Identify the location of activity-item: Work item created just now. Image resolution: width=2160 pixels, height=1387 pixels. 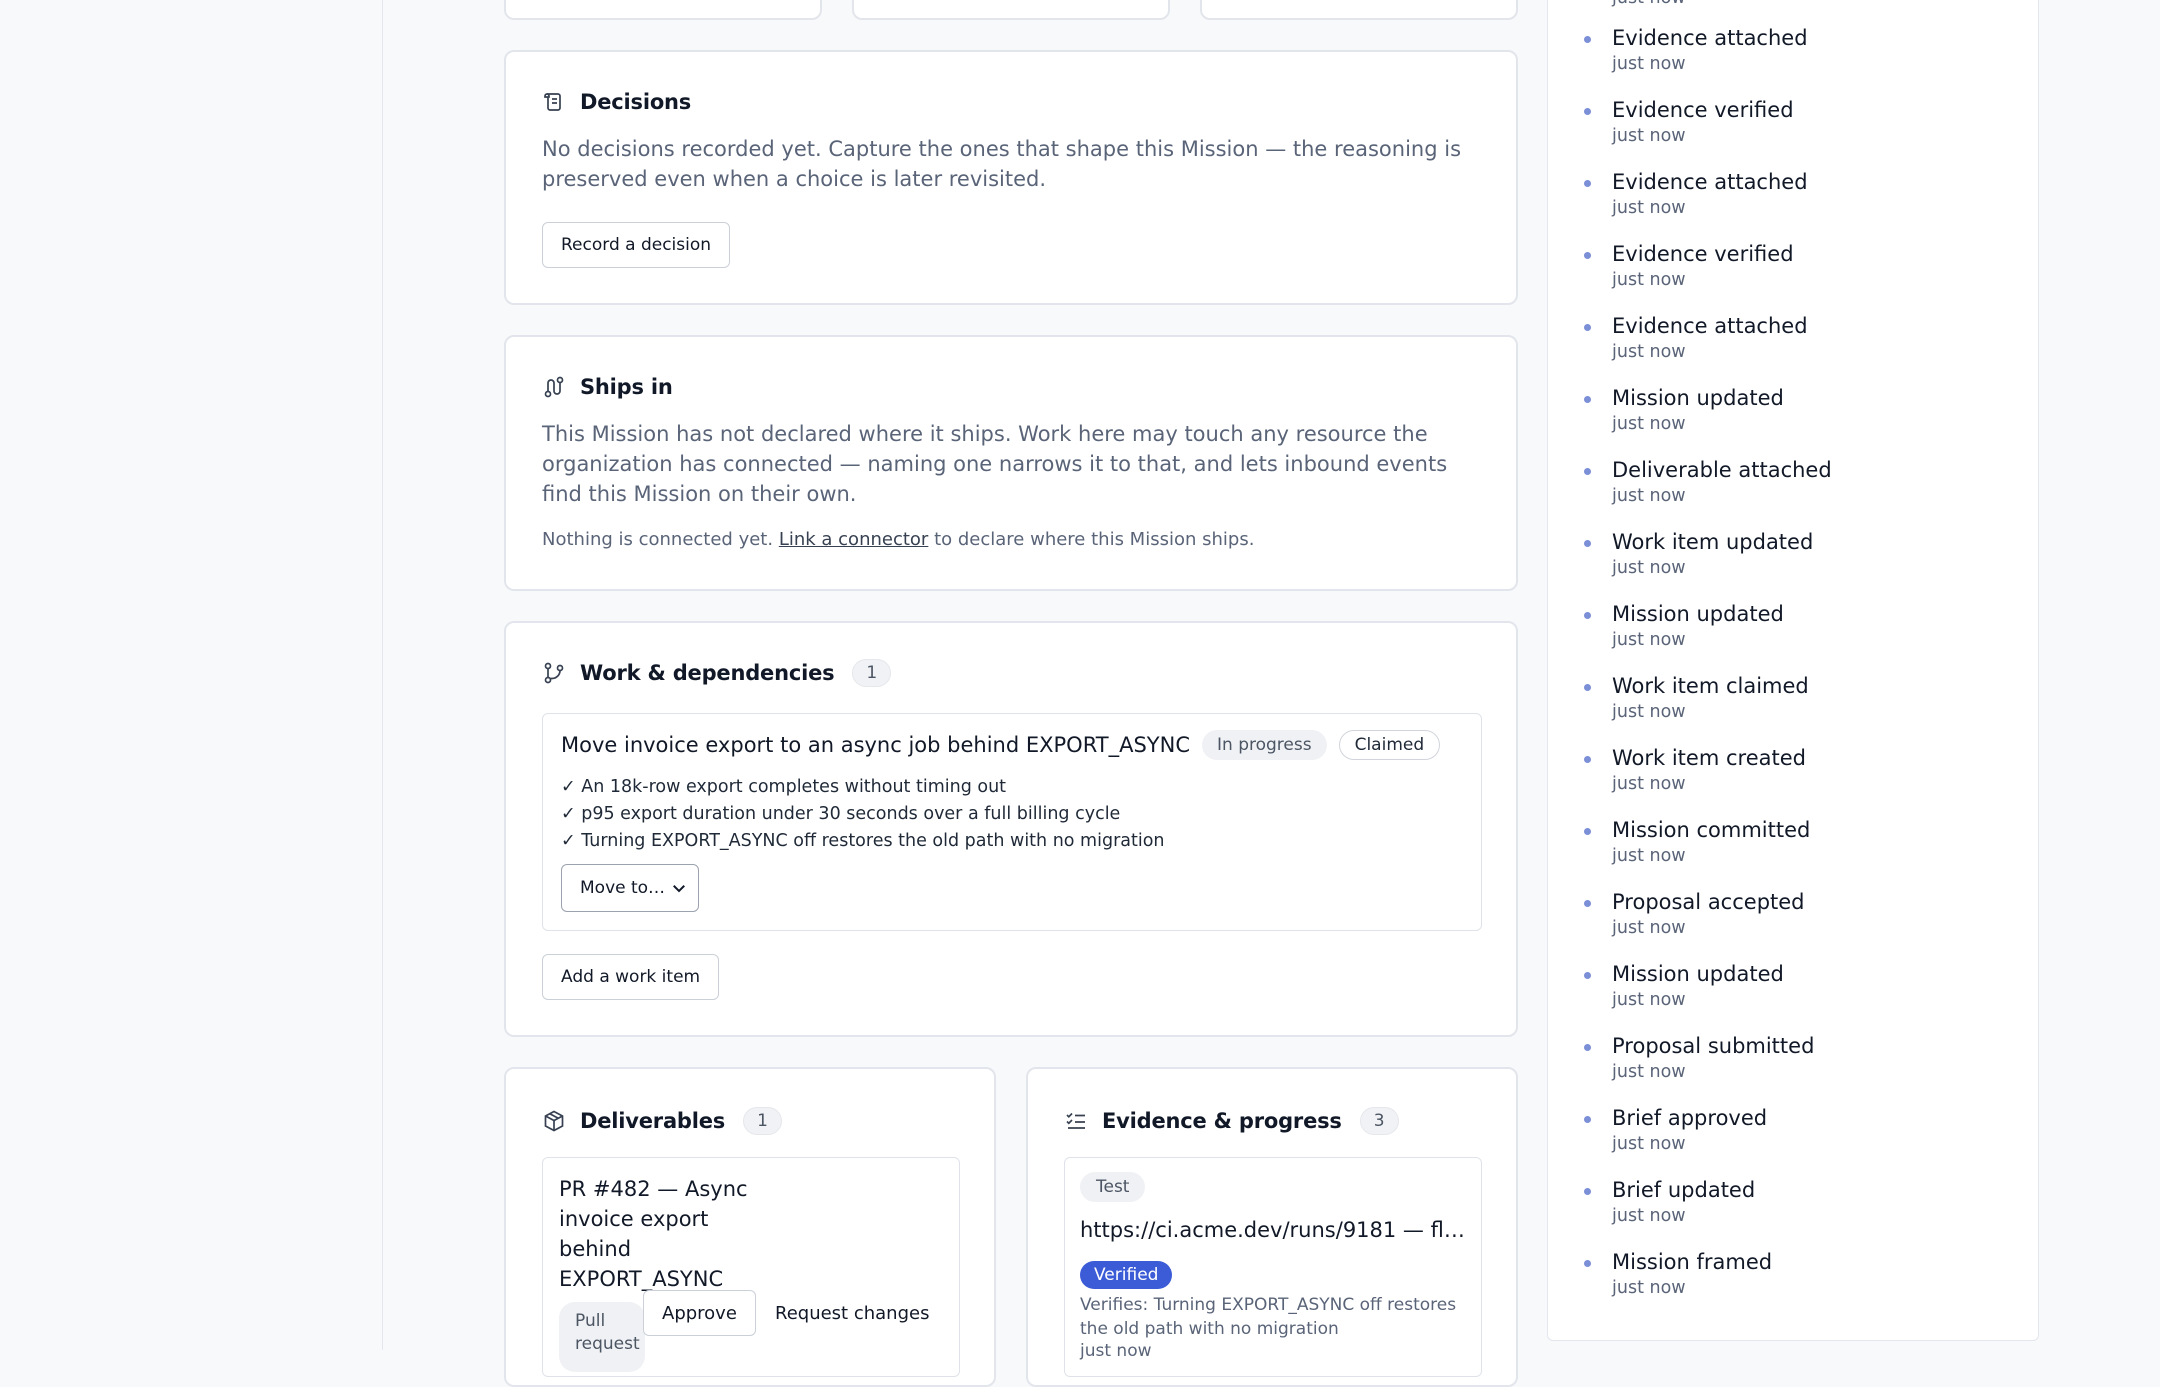
(1799, 779).